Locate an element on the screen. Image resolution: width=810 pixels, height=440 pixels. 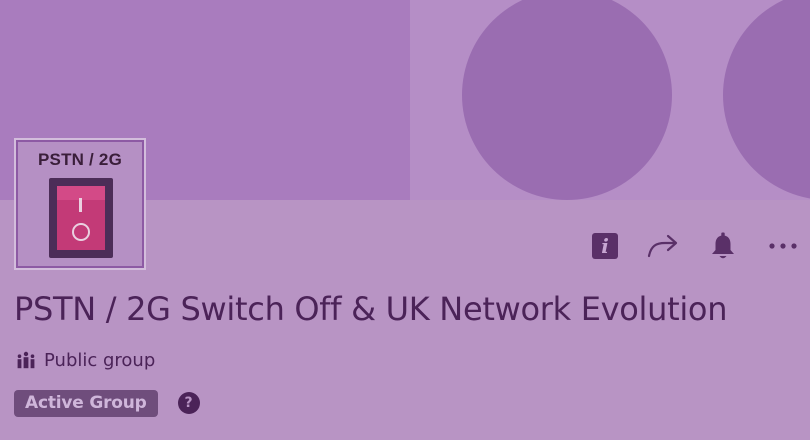
notifications-button is located at coordinates (723, 246).